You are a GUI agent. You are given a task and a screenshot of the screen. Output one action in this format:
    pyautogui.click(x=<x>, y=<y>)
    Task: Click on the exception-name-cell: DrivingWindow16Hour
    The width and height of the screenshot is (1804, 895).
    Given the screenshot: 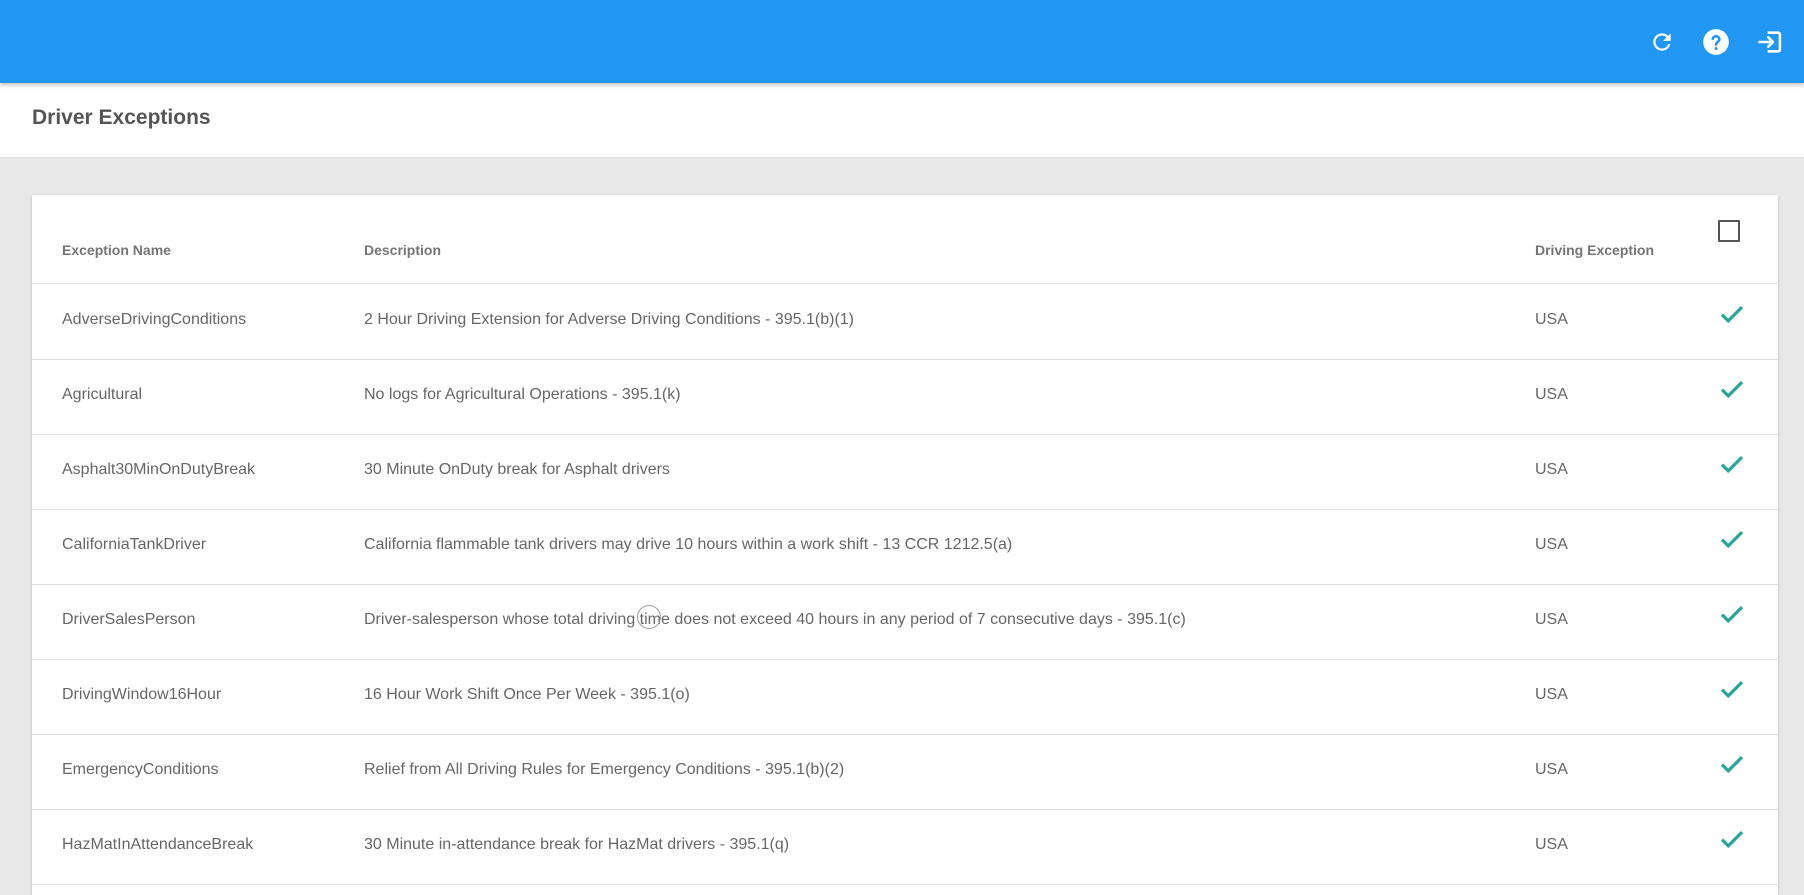 What is the action you would take?
    pyautogui.click(x=142, y=694)
    